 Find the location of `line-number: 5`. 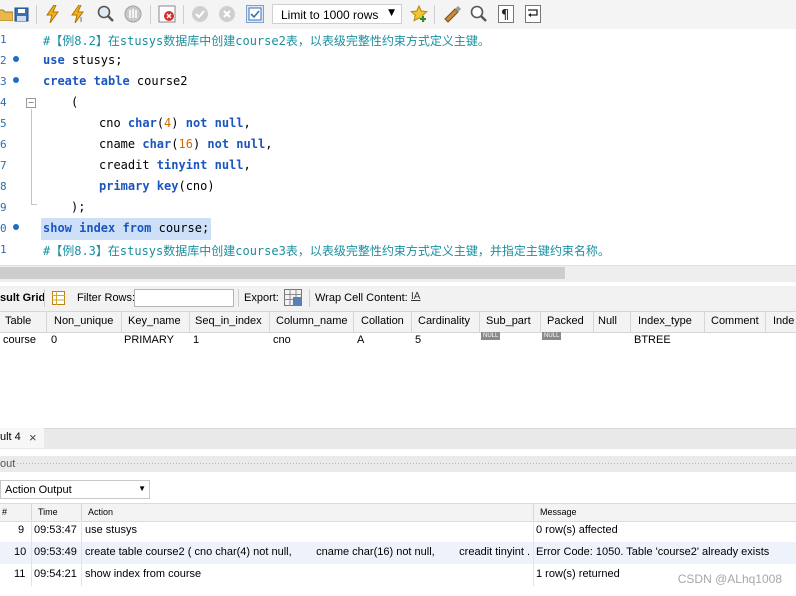

line-number: 5 is located at coordinates (3, 123).